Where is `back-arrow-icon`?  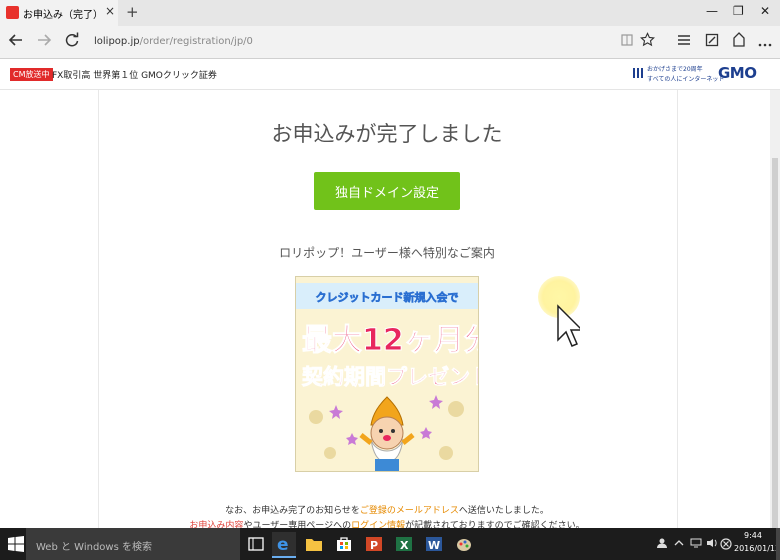
back-arrow-icon is located at coordinates (16, 42).